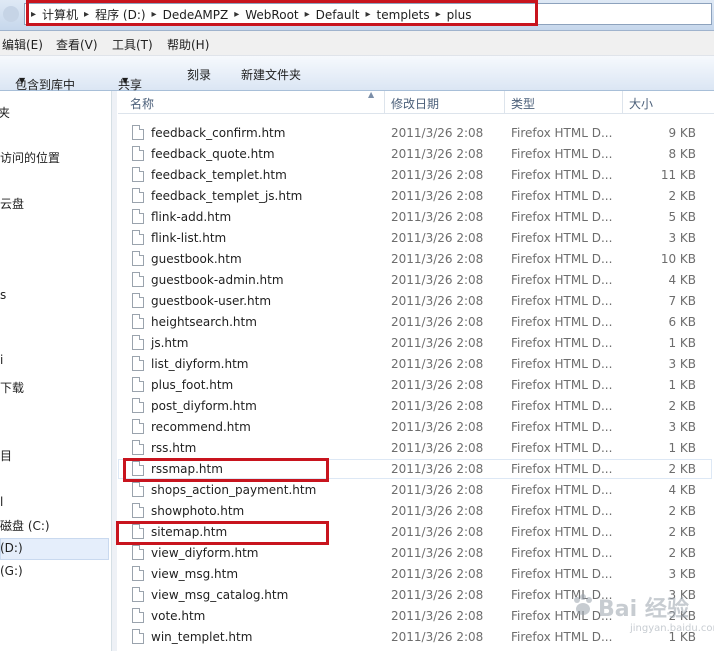 The image size is (714, 651). What do you see at coordinates (25, 525) in the screenshot?
I see `nav-item-drive-c: 磁盘 (C:)` at bounding box center [25, 525].